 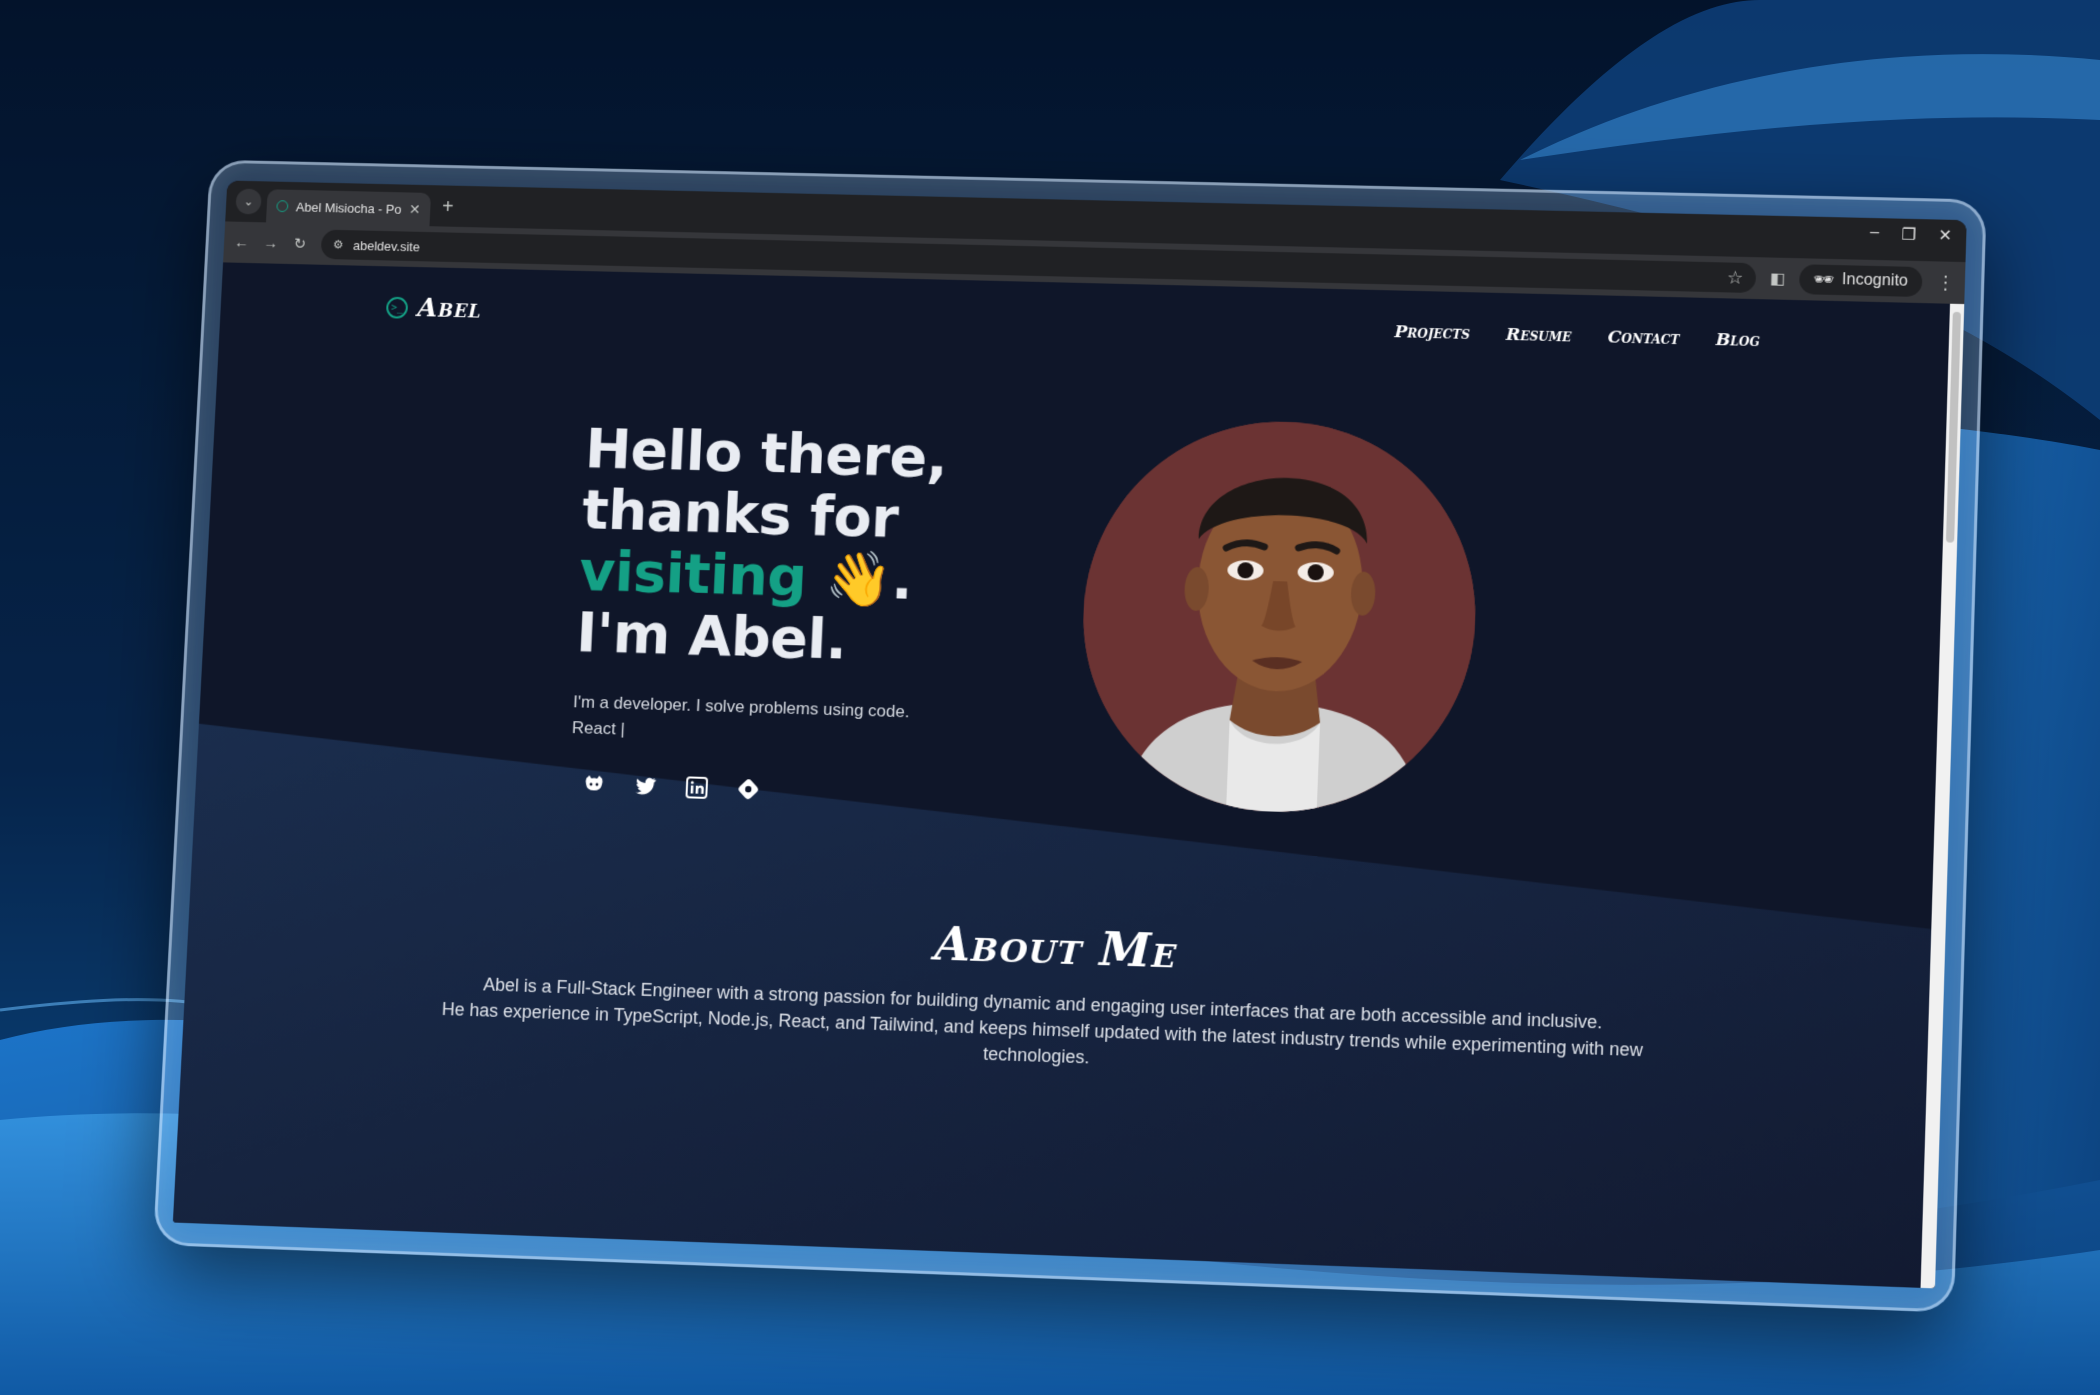 I want to click on tab-title: Abel Misiocha - Portfolio, so click(x=348, y=208).